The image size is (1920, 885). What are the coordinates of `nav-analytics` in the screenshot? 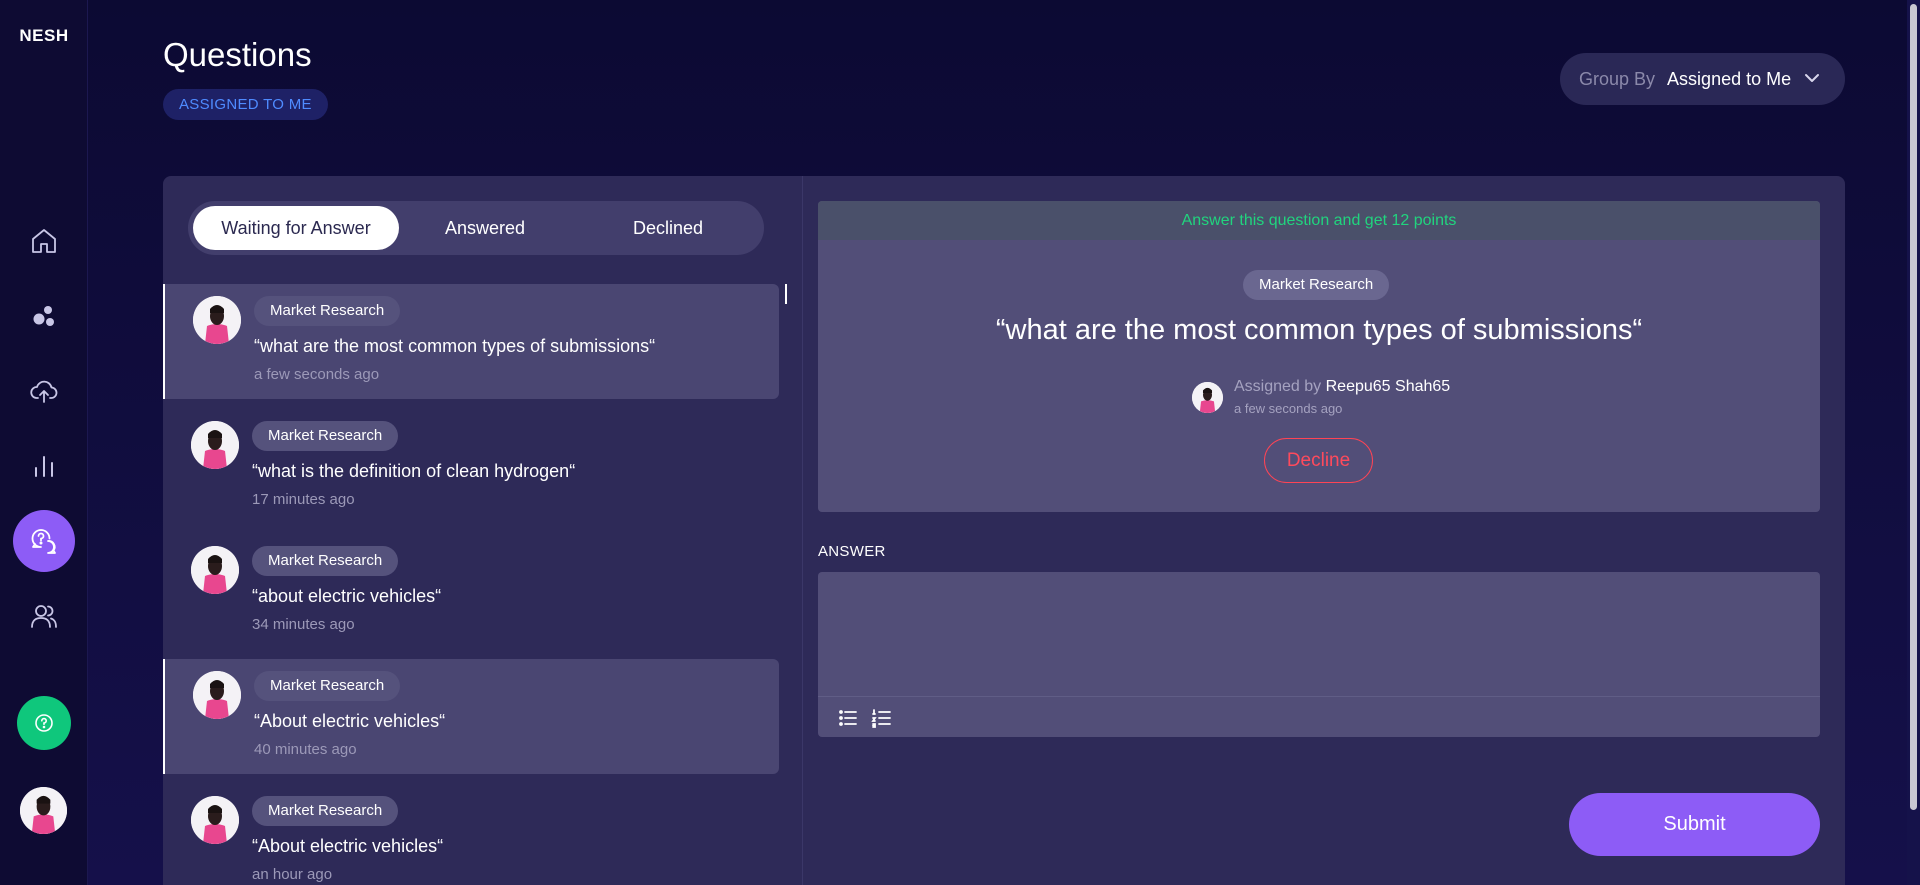 It's located at (44, 466).